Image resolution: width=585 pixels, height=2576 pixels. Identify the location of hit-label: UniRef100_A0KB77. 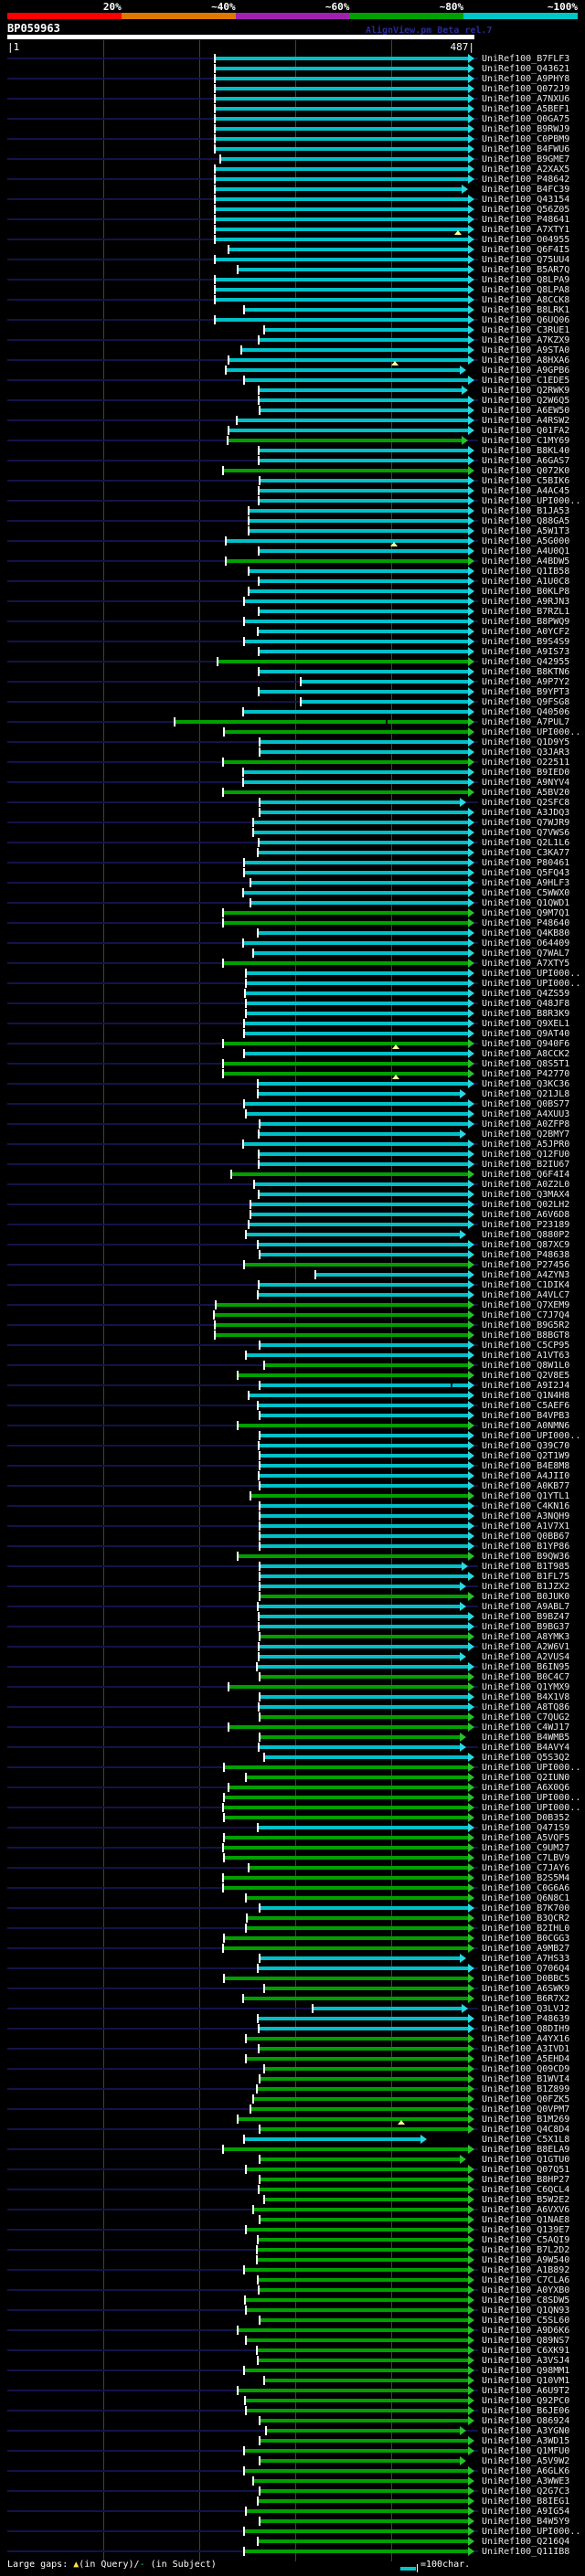
(525, 1486).